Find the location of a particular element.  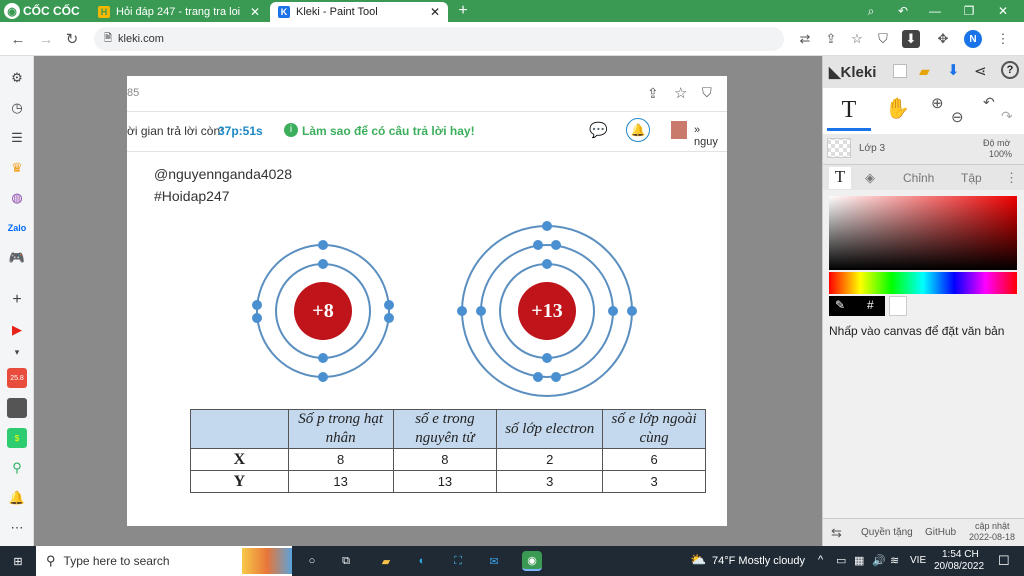

zalo-icon: Zalo is located at coordinates (17, 228).